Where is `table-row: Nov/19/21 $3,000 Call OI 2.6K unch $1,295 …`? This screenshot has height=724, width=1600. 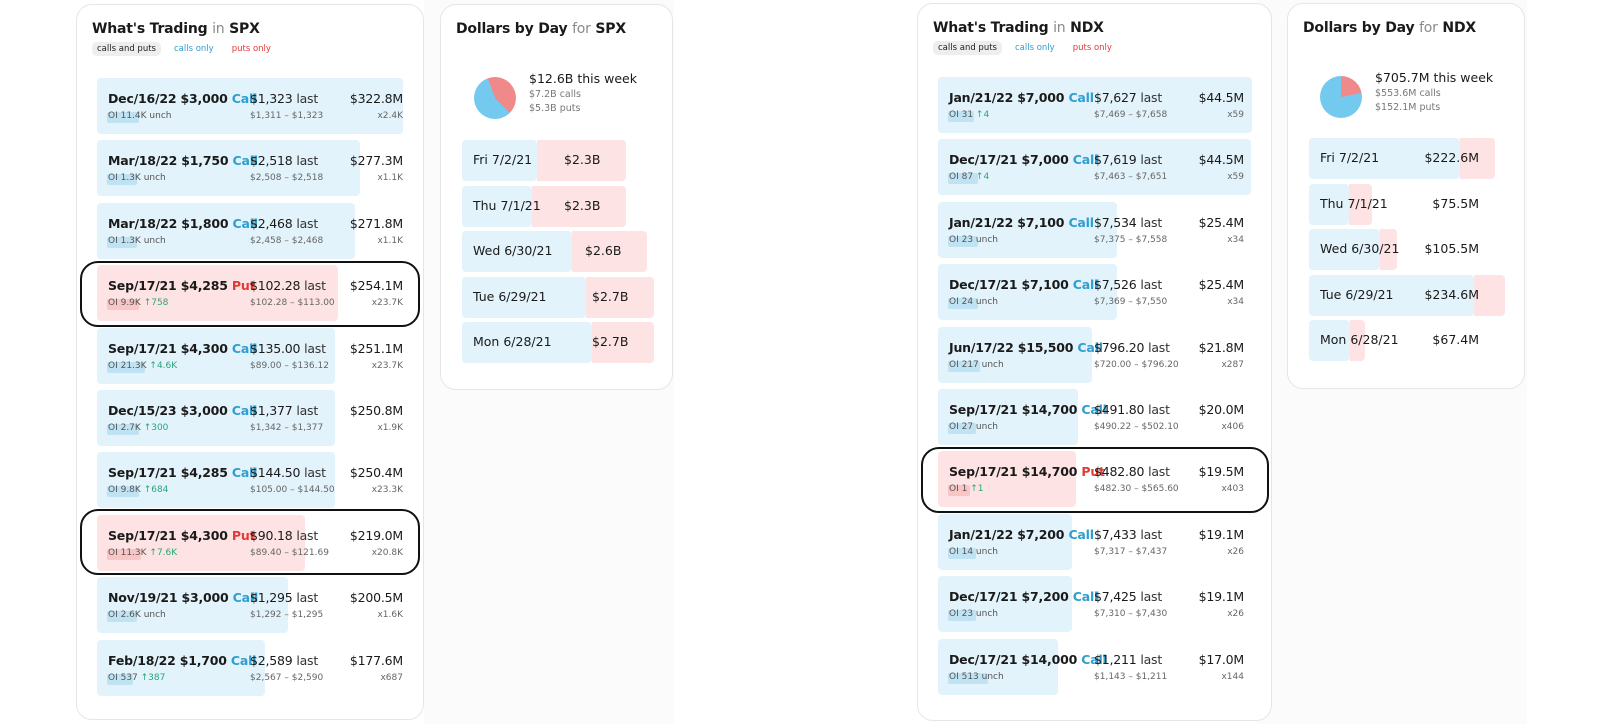 table-row: Nov/19/21 $3,000 Call OI 2.6K unch $1,295 … is located at coordinates (256, 605).